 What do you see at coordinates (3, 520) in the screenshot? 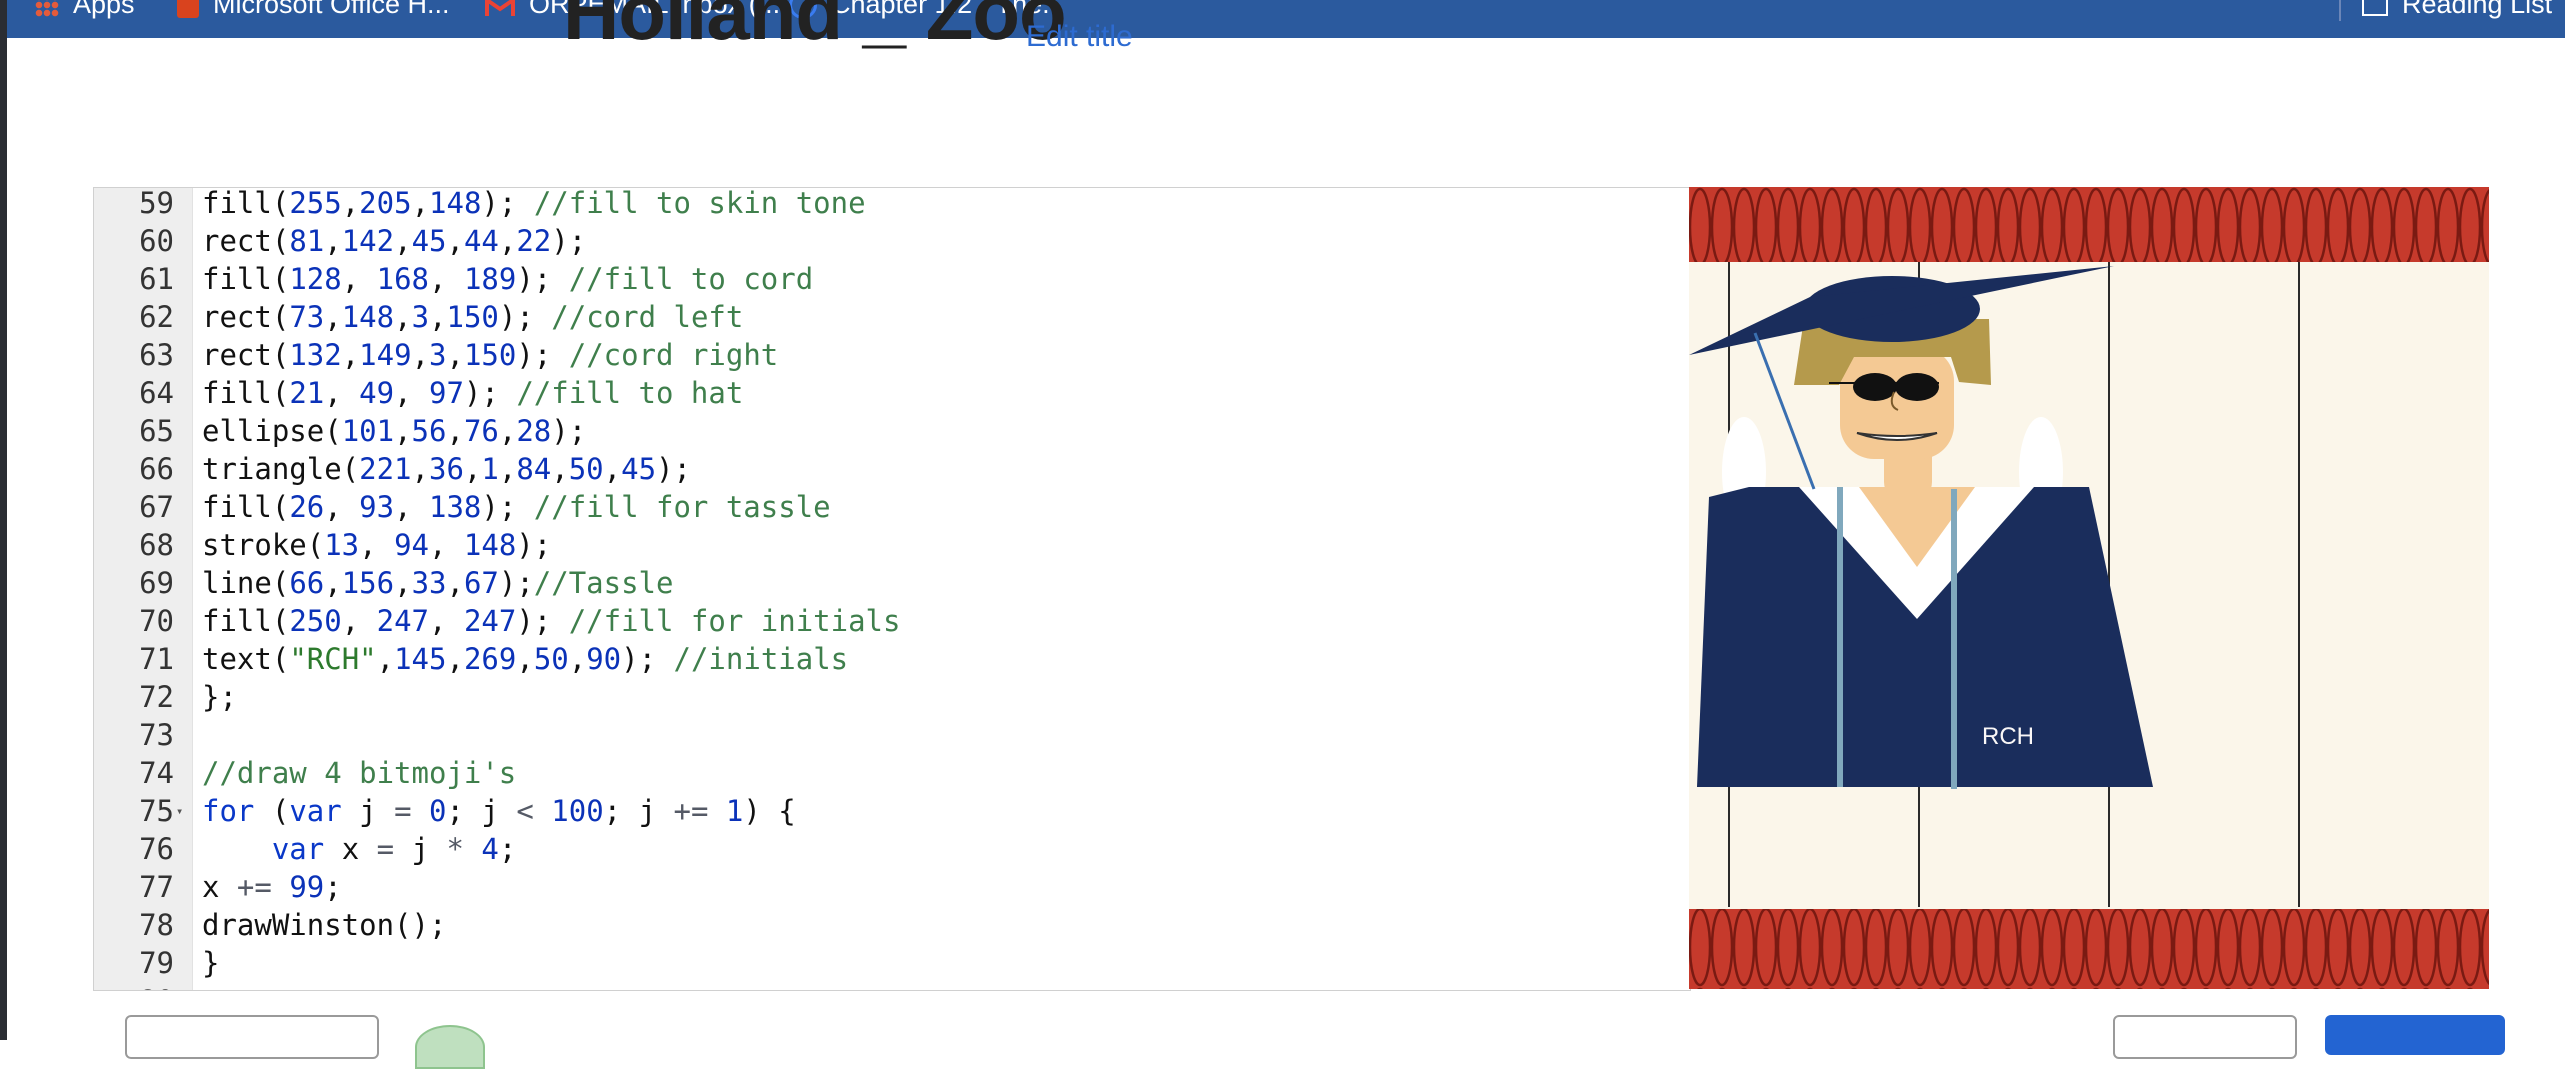
I see `window-edge` at bounding box center [3, 520].